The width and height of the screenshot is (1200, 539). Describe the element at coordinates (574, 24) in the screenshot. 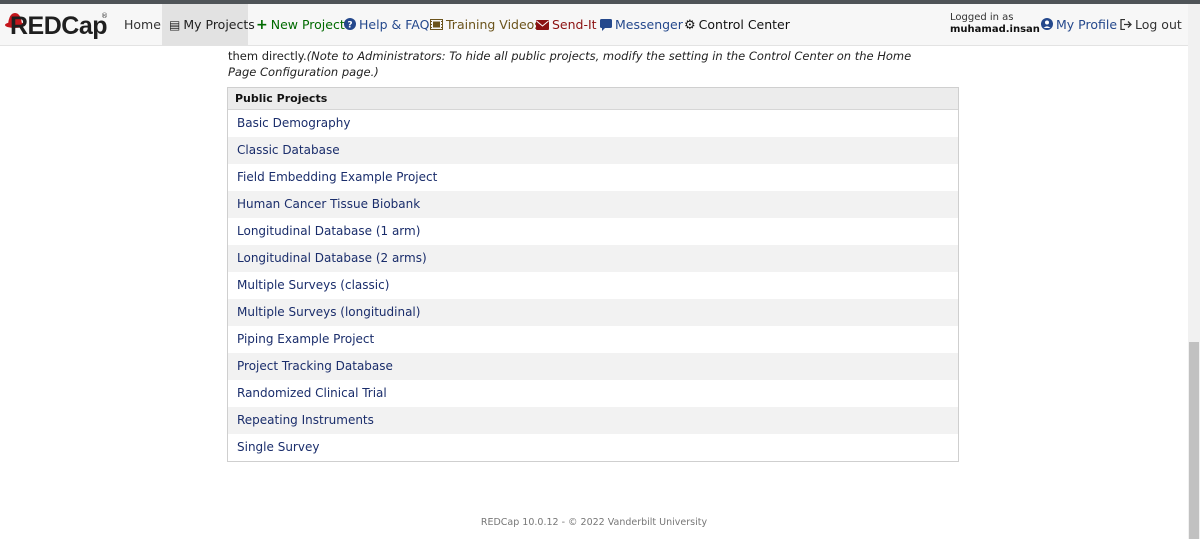

I see `nav-send-it-label: Send-It` at that location.